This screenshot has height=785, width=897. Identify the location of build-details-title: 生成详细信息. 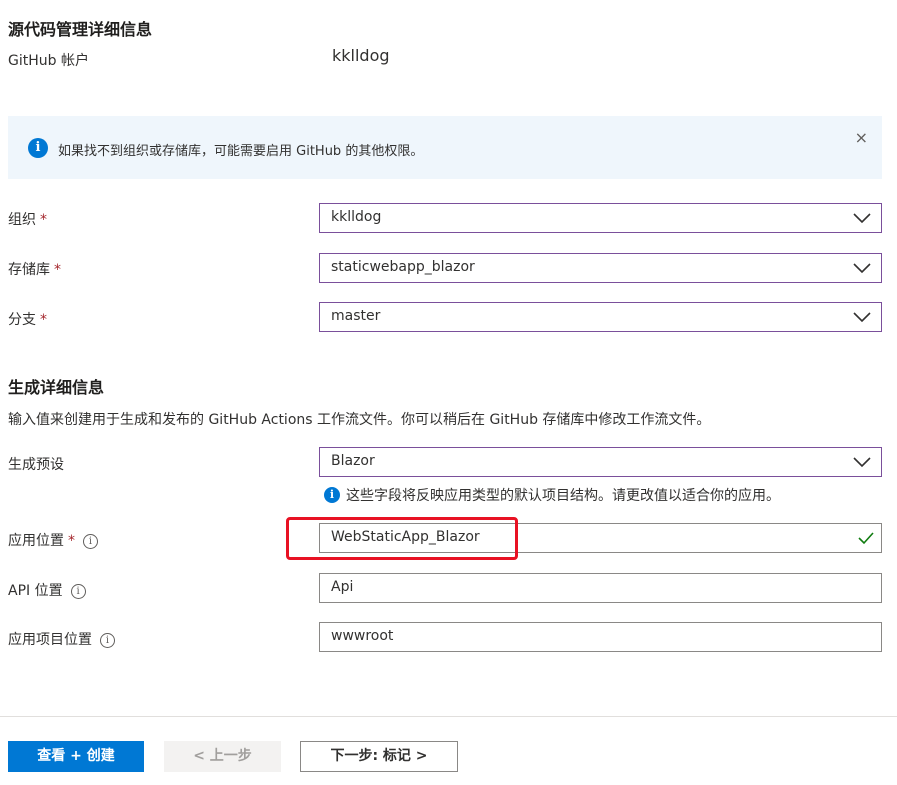
(56, 387).